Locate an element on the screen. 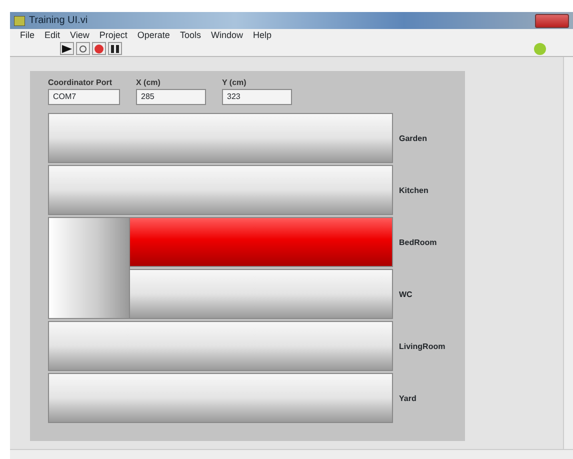  field-label: Y (cm) is located at coordinates (235, 83).